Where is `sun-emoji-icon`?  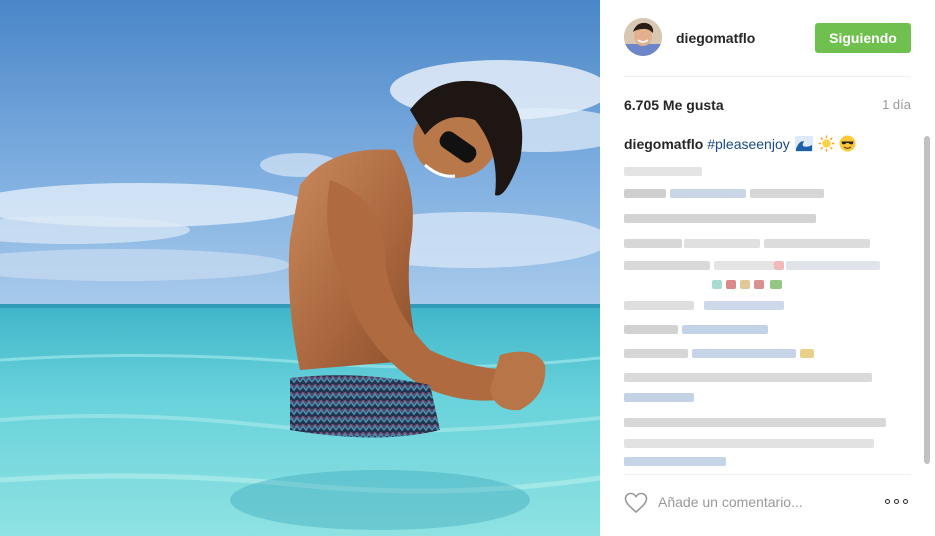
sun-emoji-icon is located at coordinates (826, 143).